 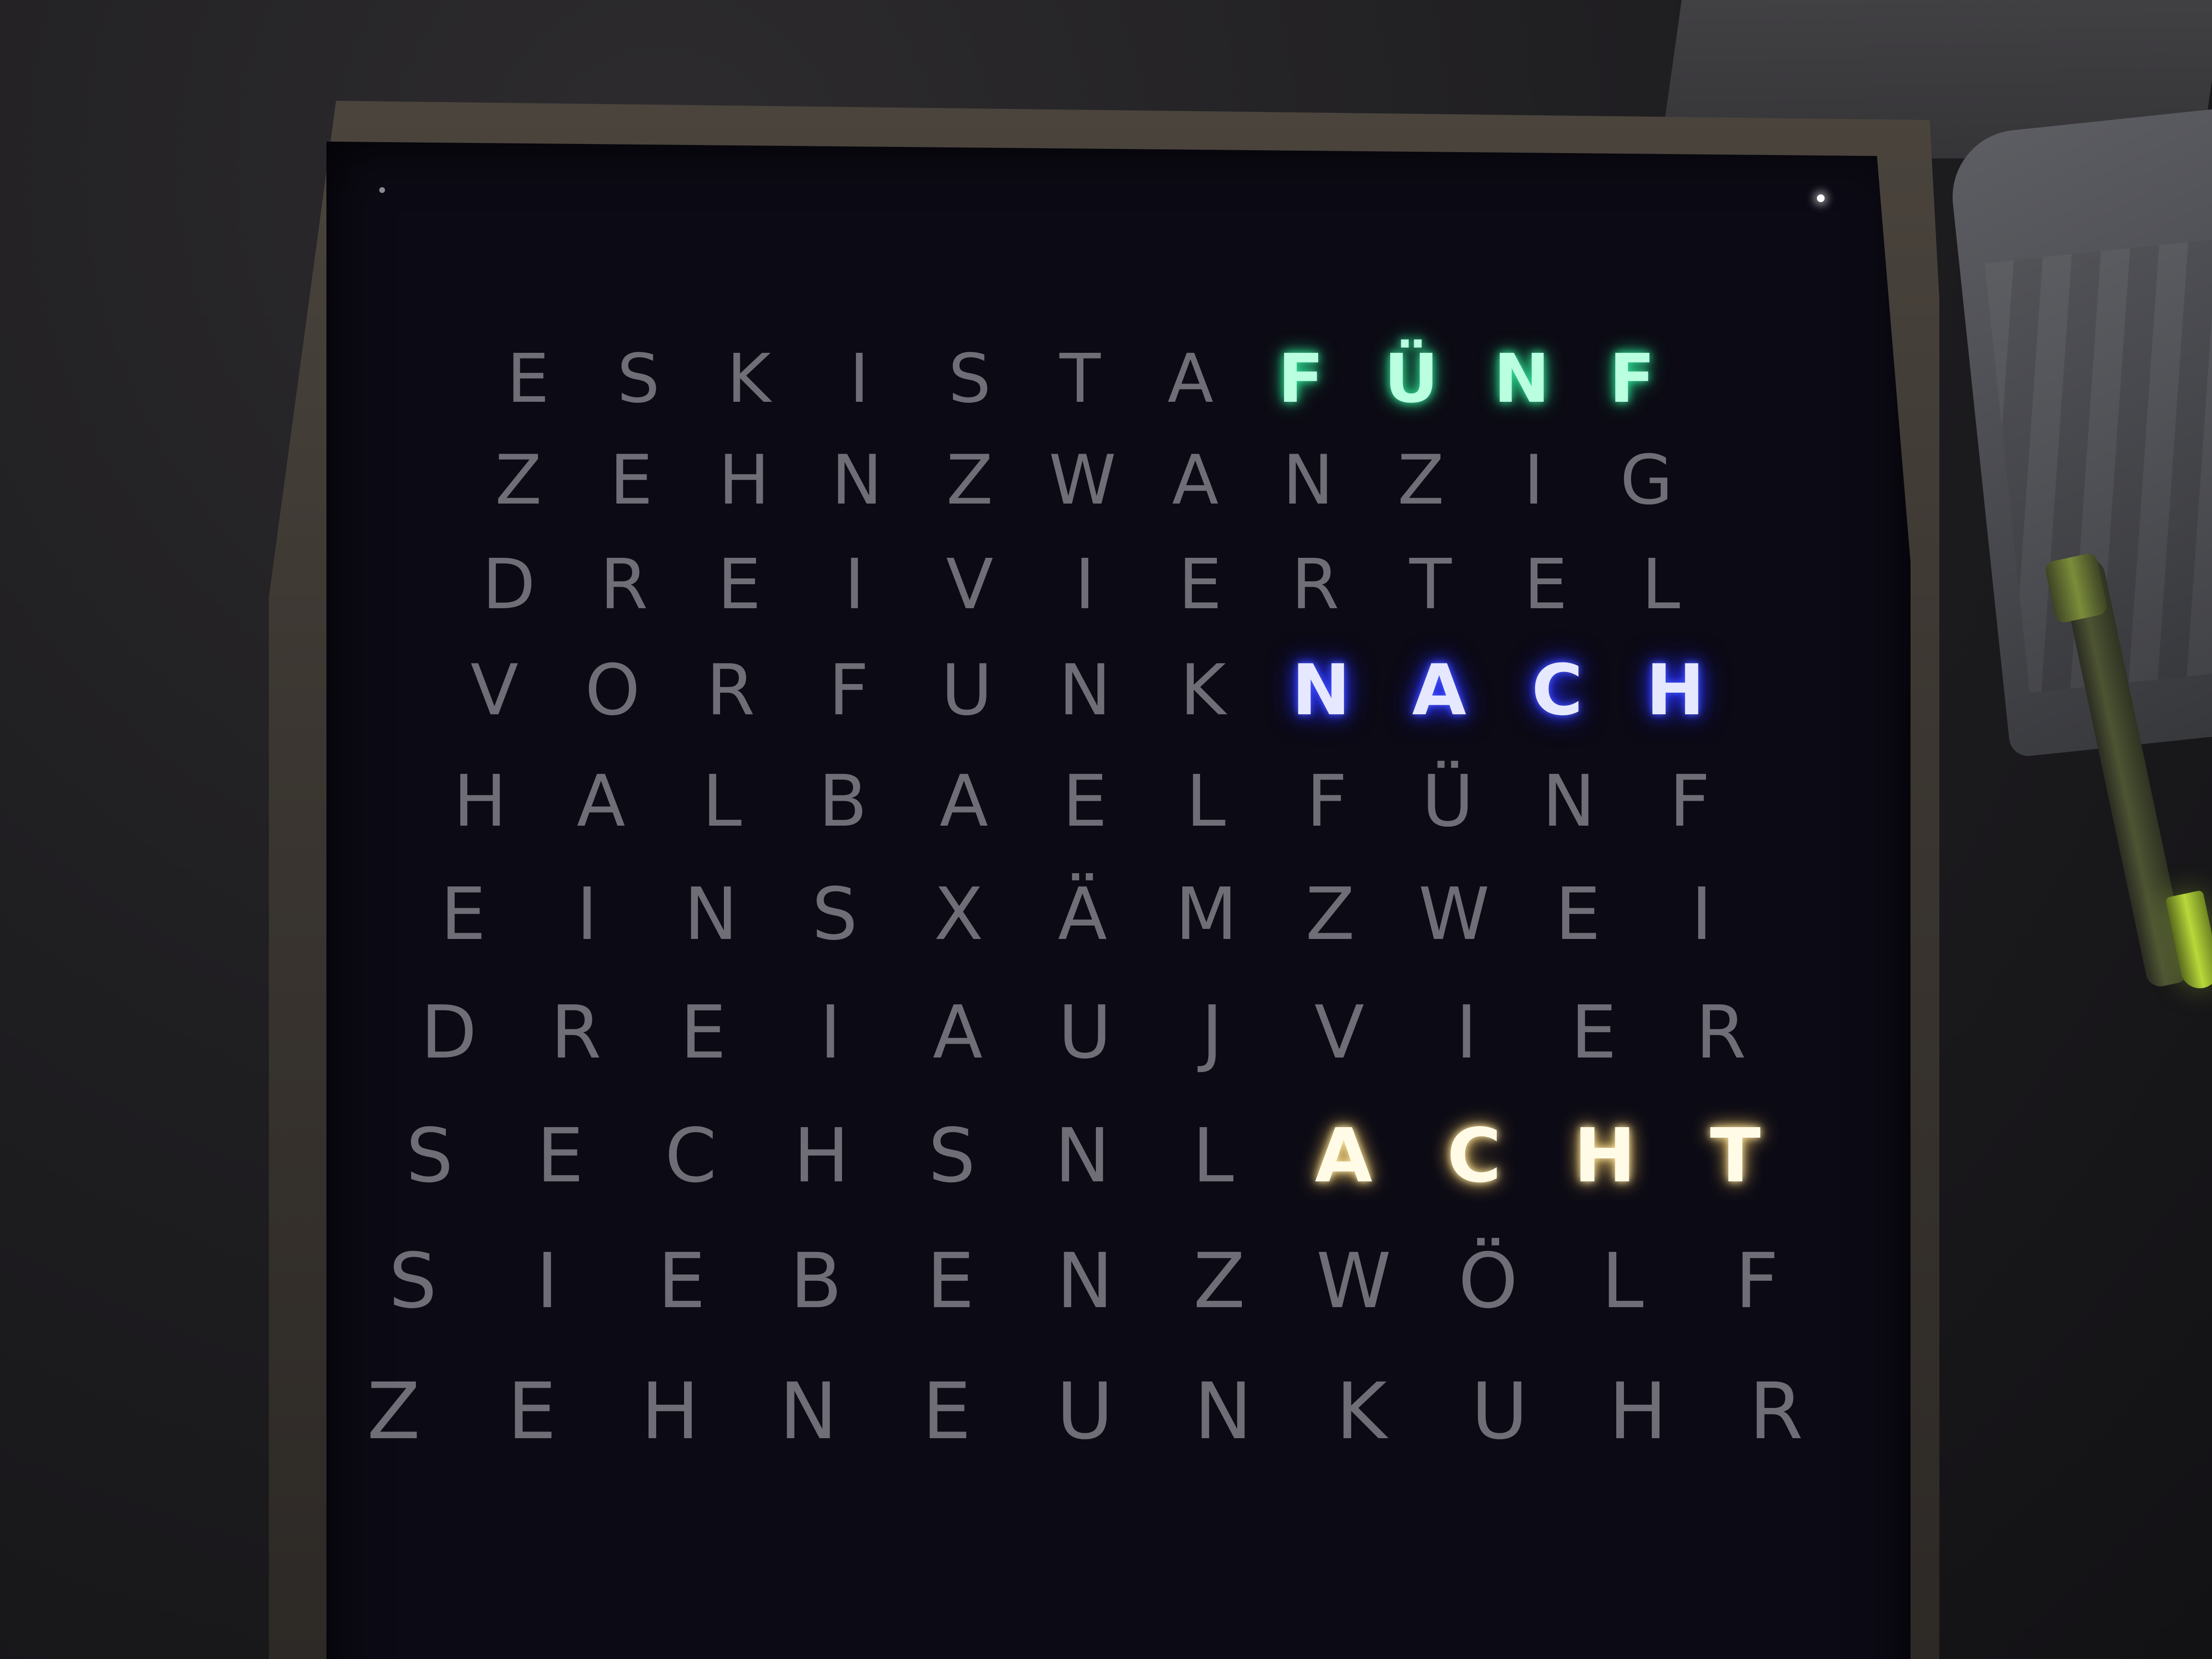 I want to click on letter: X, so click(x=959, y=914).